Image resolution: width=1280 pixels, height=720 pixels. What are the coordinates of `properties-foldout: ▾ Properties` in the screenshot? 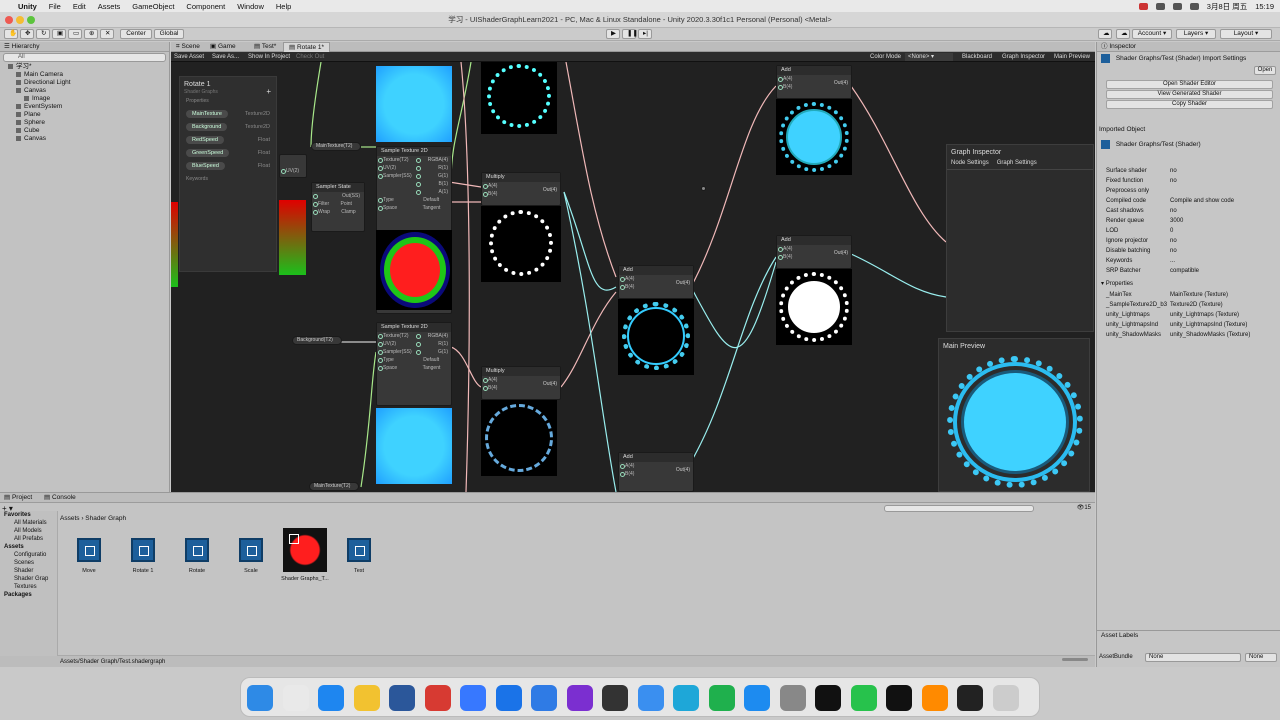 It's located at (1117, 283).